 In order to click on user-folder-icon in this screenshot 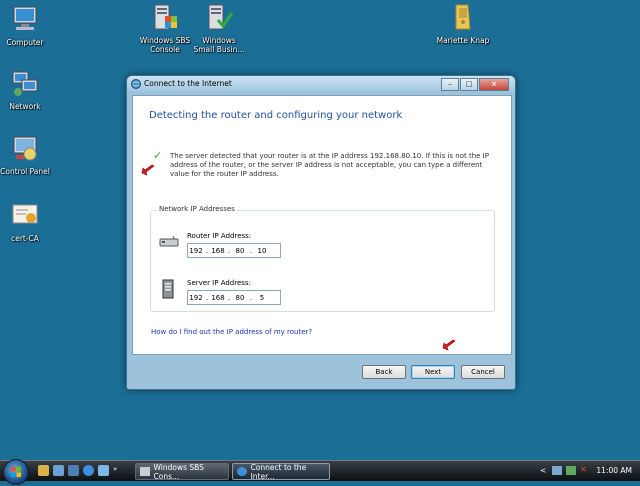, I will do `click(463, 17)`.